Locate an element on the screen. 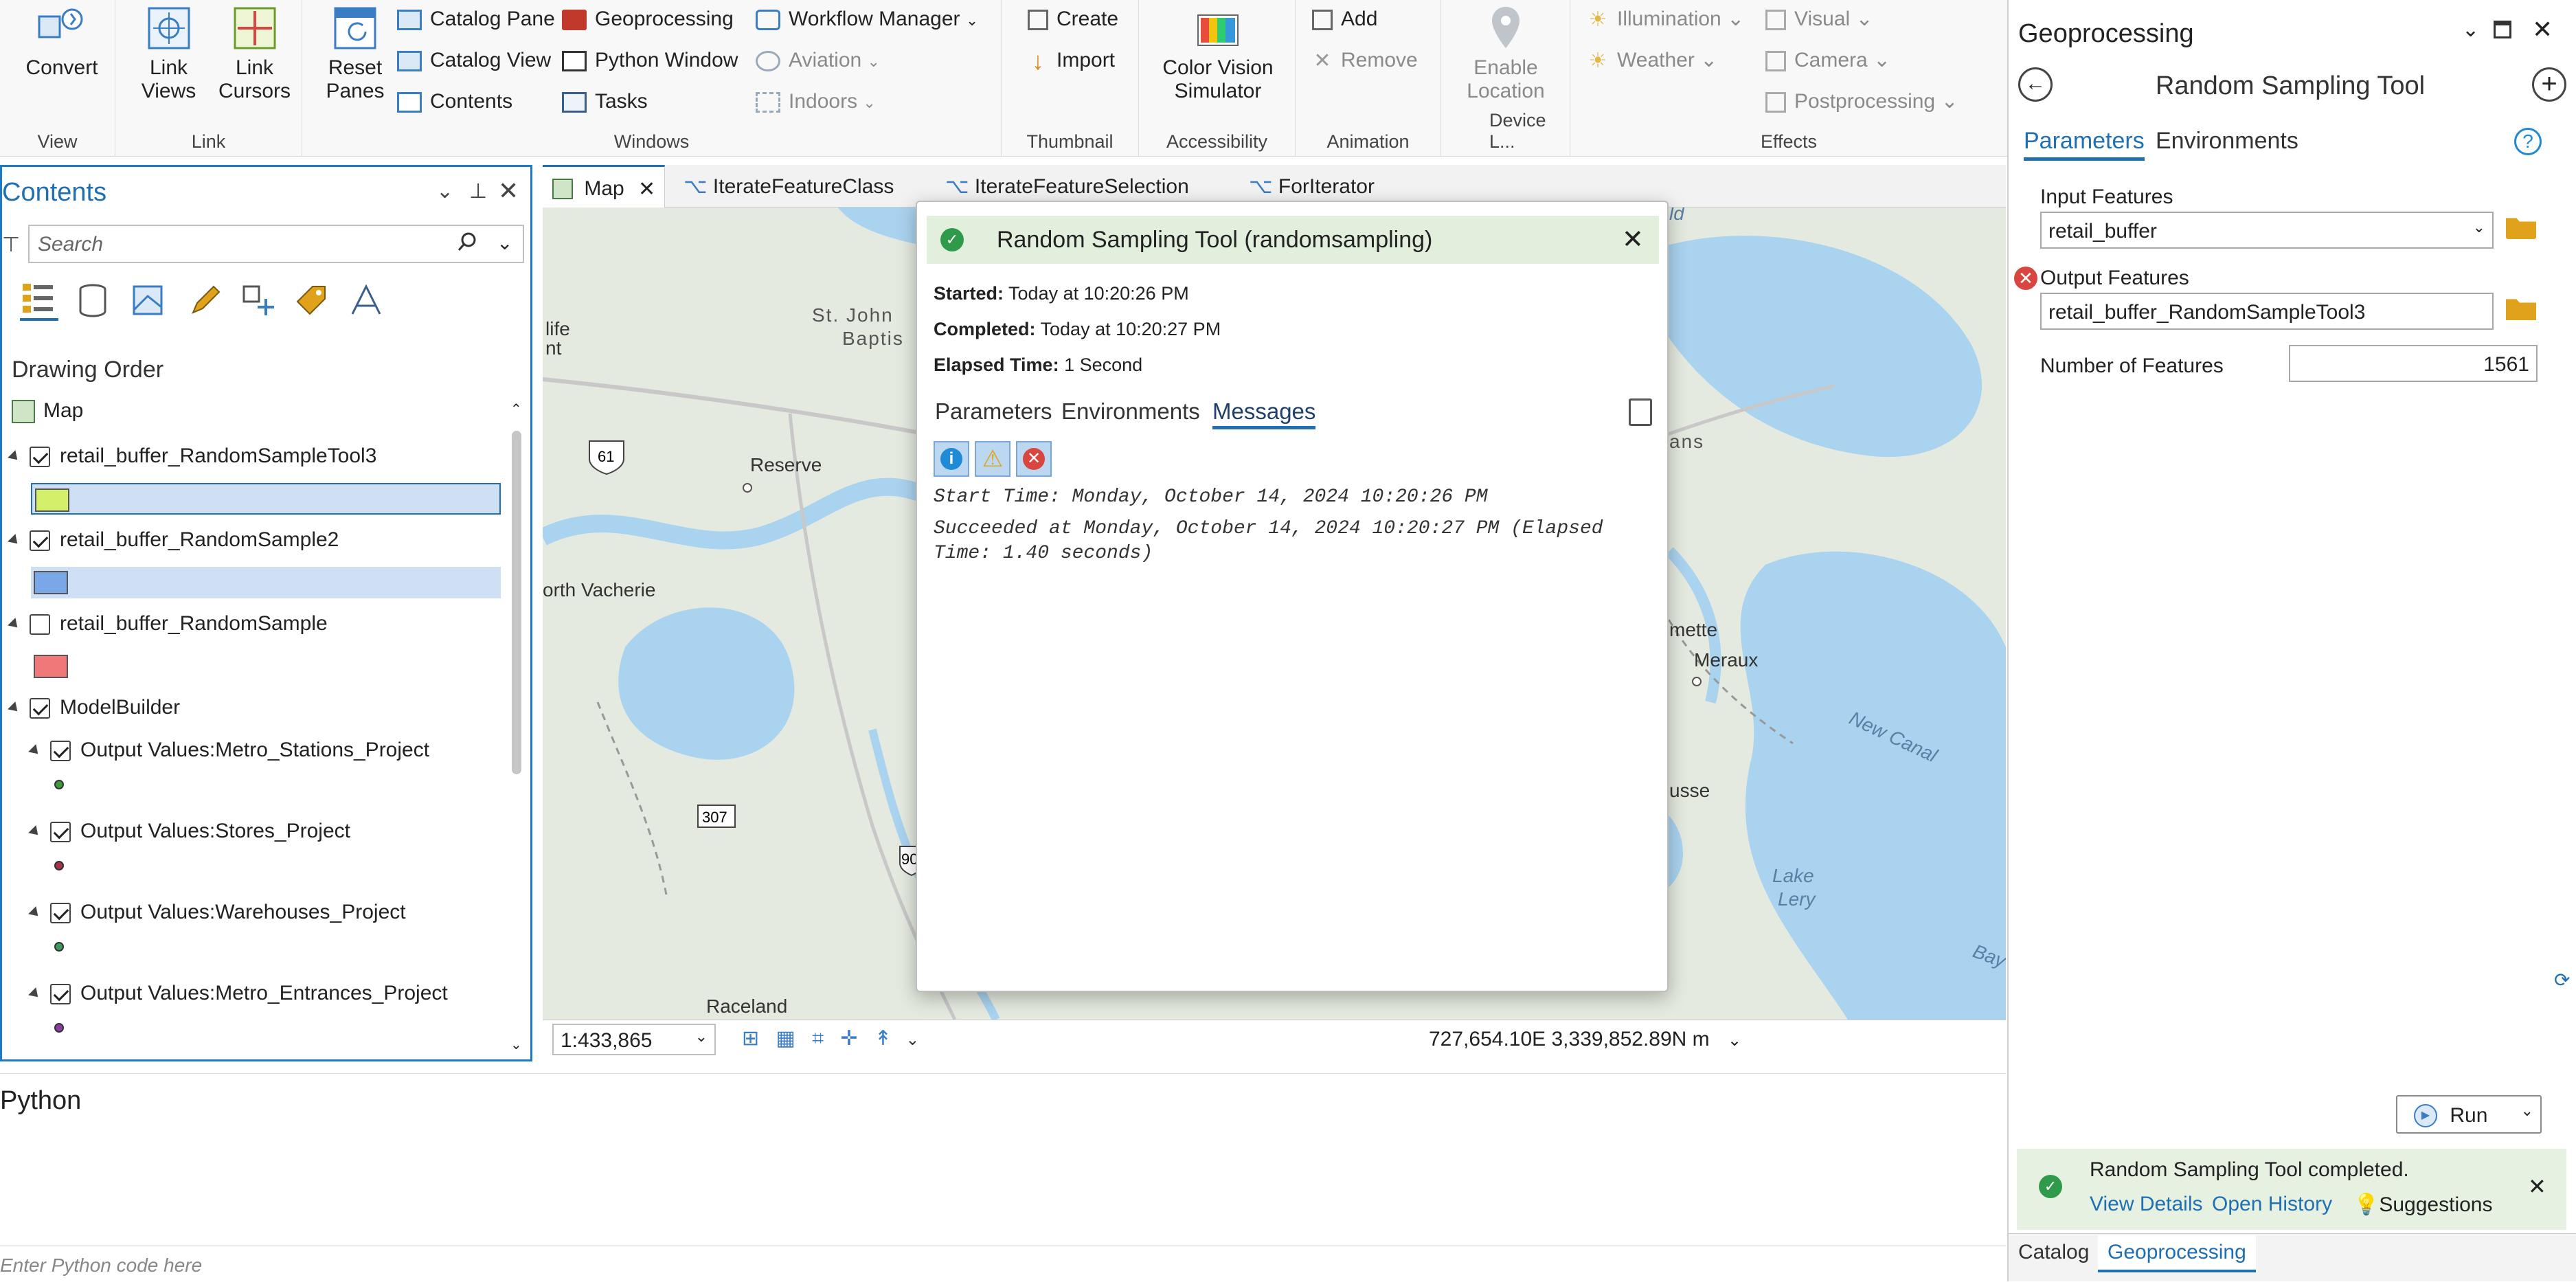 Image resolution: width=2576 pixels, height=1282 pixels. output-layer-item: Output Values:Stores_Project is located at coordinates (189, 831).